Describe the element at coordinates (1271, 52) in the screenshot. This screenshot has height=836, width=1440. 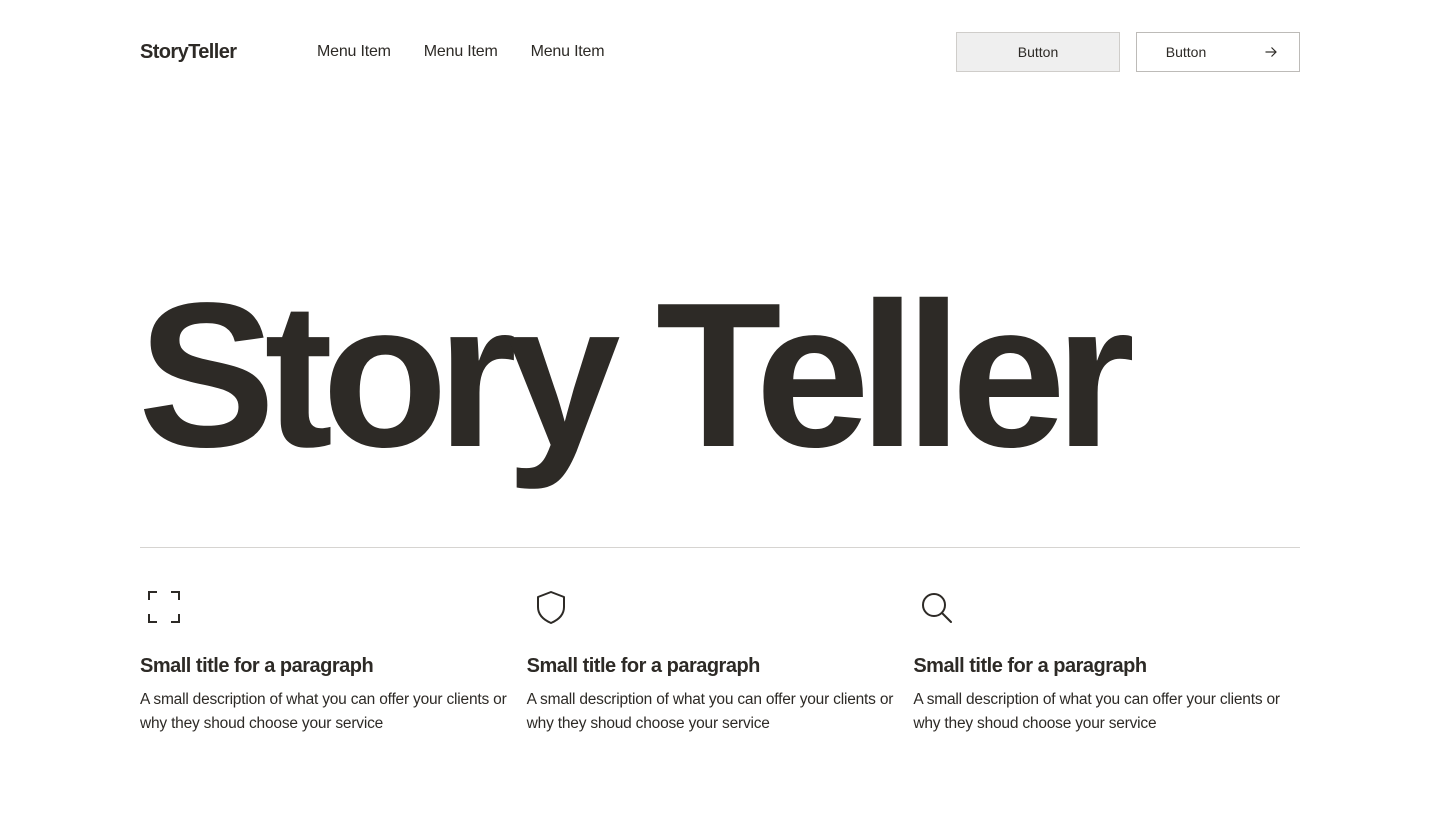
I see `arrow-right-icon` at that location.